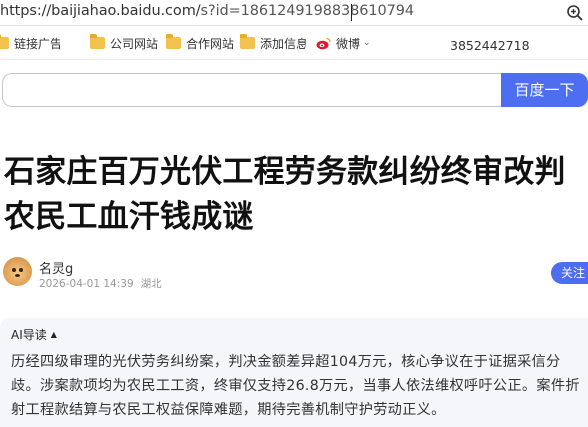 Image resolution: width=588 pixels, height=427 pixels. I want to click on bookmark-label: 公司网站, so click(134, 43).